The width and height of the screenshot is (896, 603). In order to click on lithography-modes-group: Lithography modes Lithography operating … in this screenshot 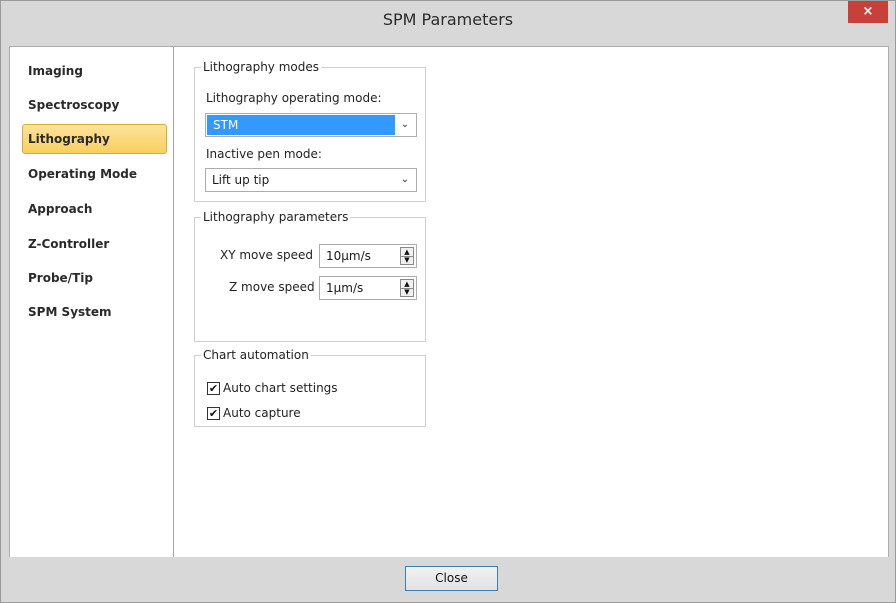, I will do `click(310, 131)`.